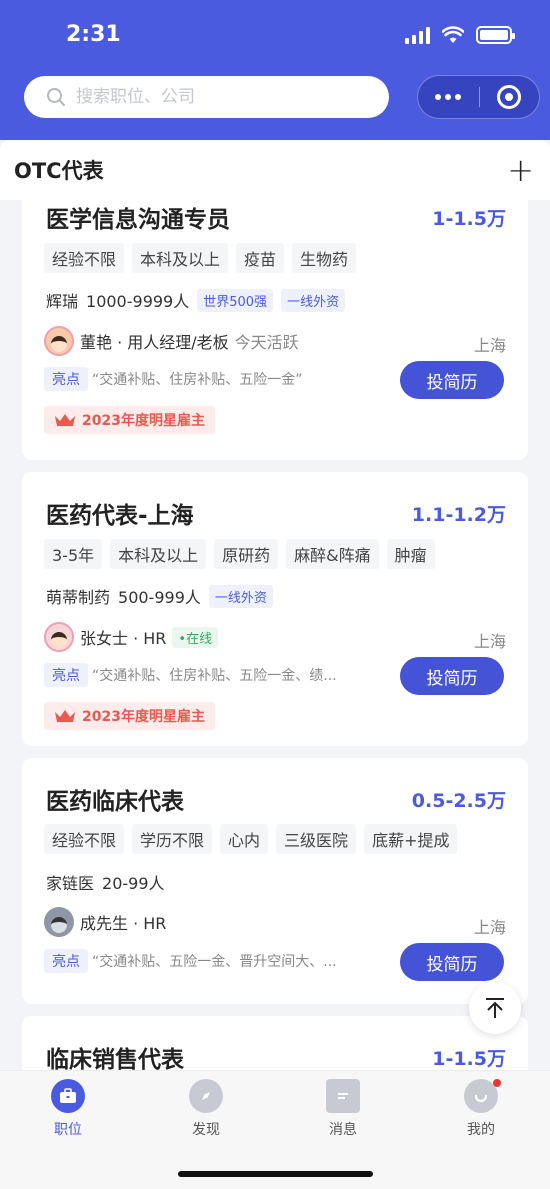 The image size is (550, 1189). I want to click on home-indicator, so click(275, 1174).